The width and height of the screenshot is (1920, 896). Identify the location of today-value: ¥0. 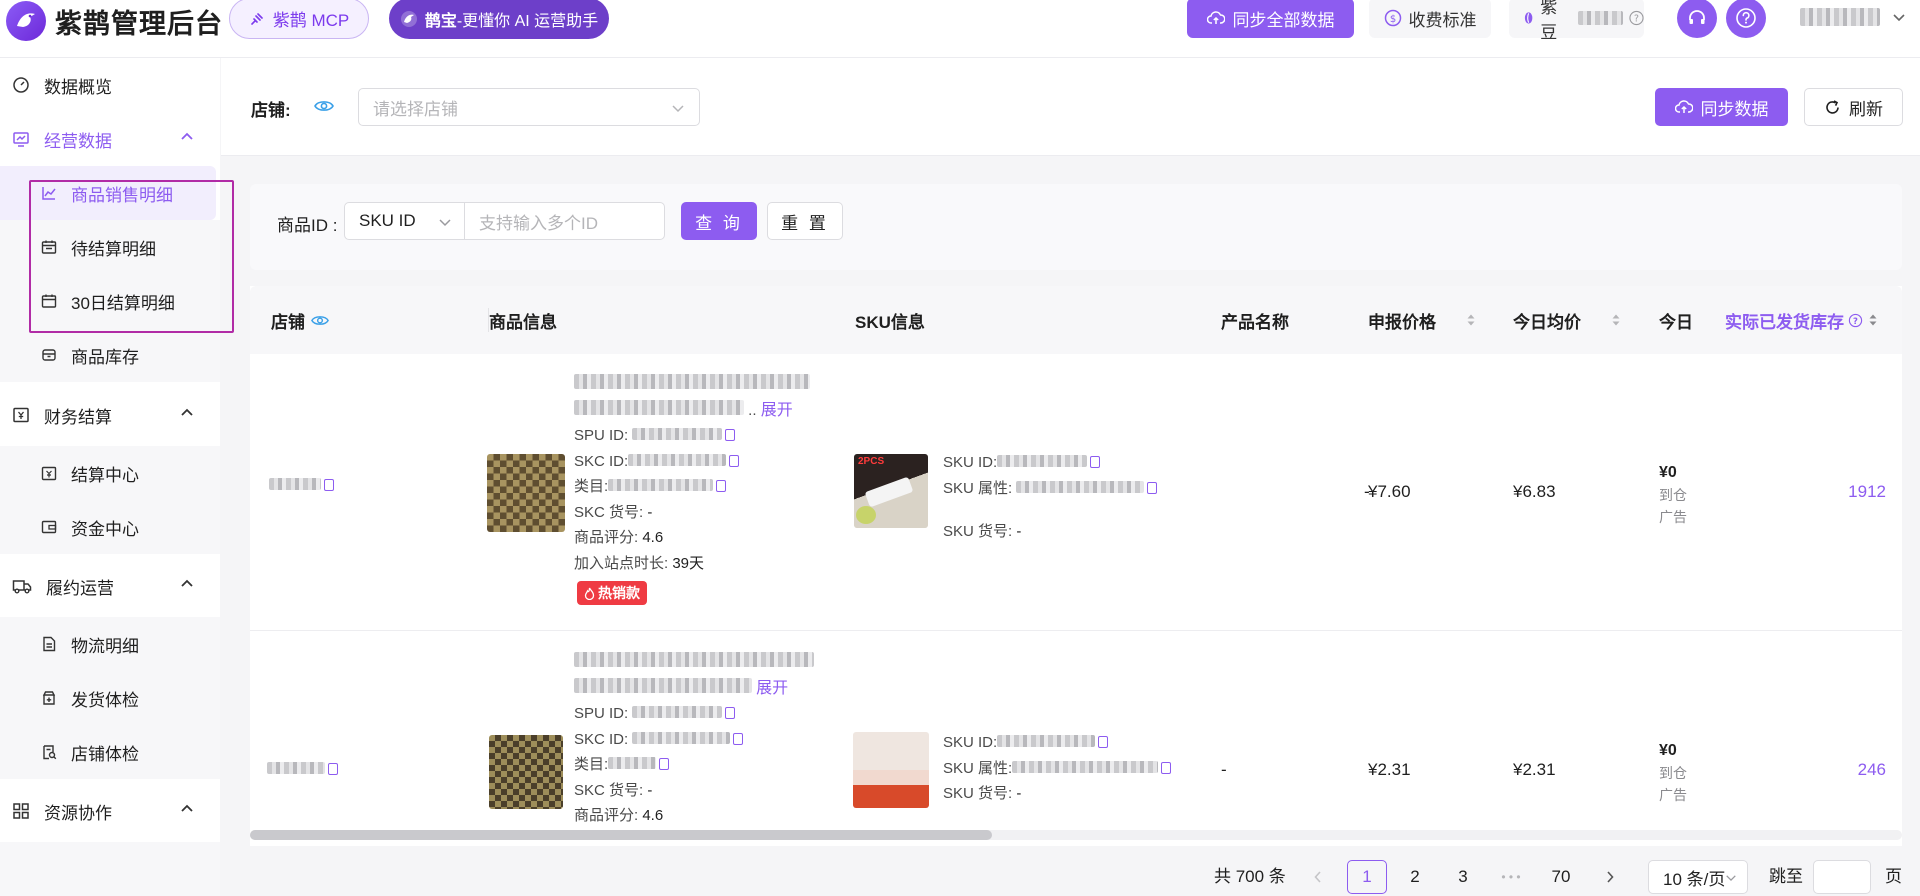
(1668, 750).